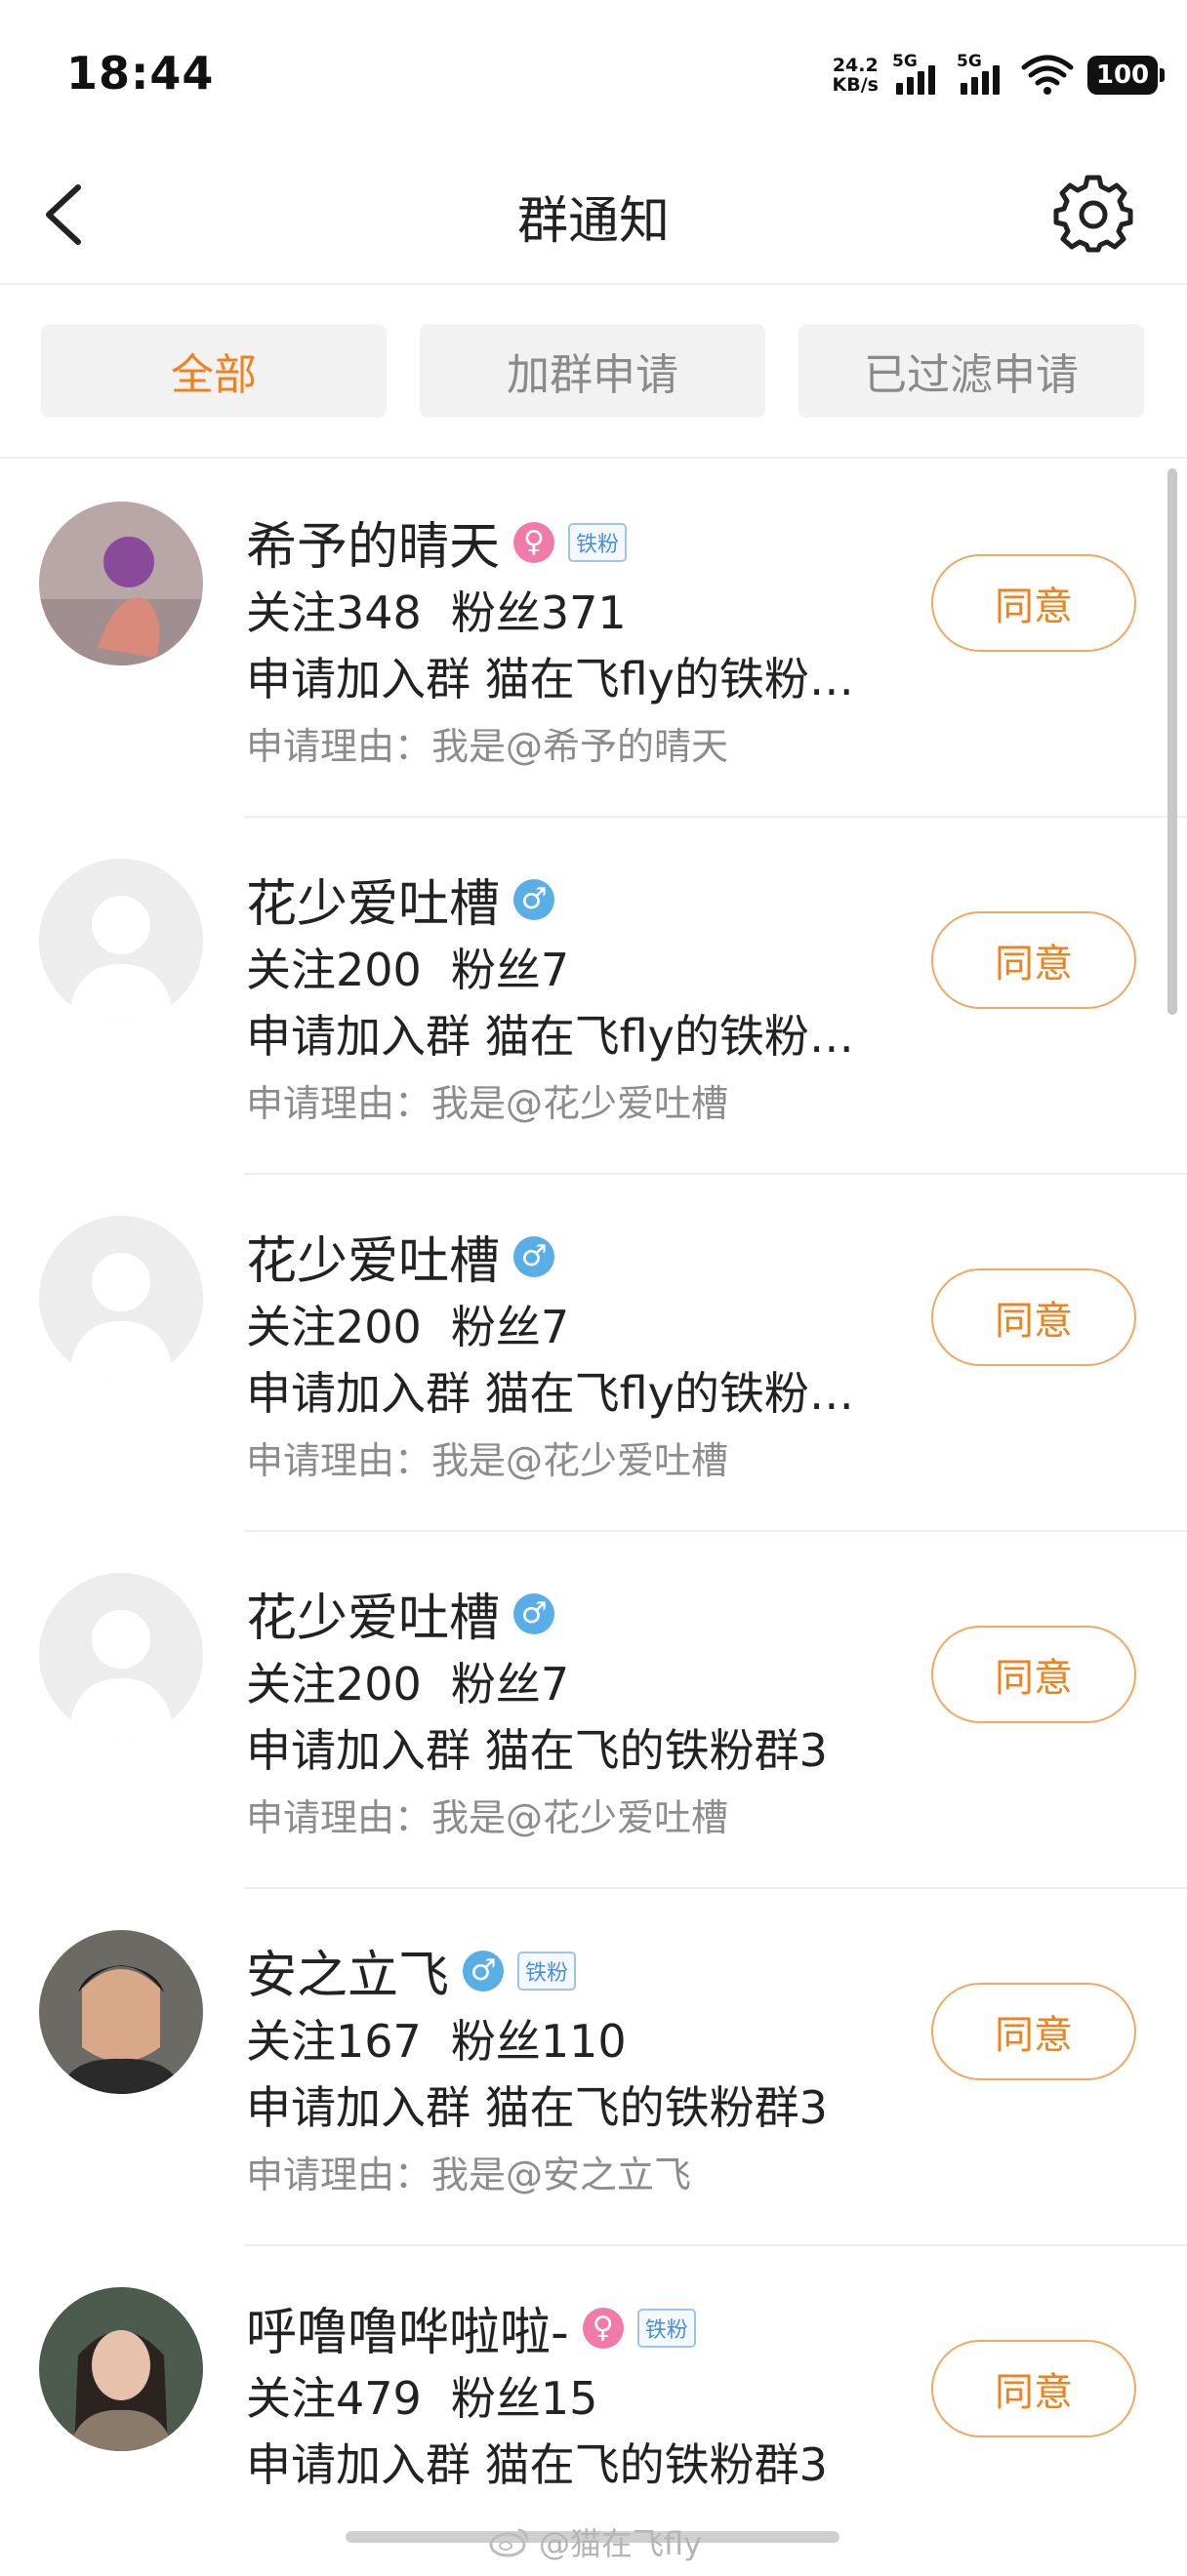 Image resolution: width=1187 pixels, height=2576 pixels. What do you see at coordinates (855, 85) in the screenshot?
I see `network-speed-unit: KB/s` at bounding box center [855, 85].